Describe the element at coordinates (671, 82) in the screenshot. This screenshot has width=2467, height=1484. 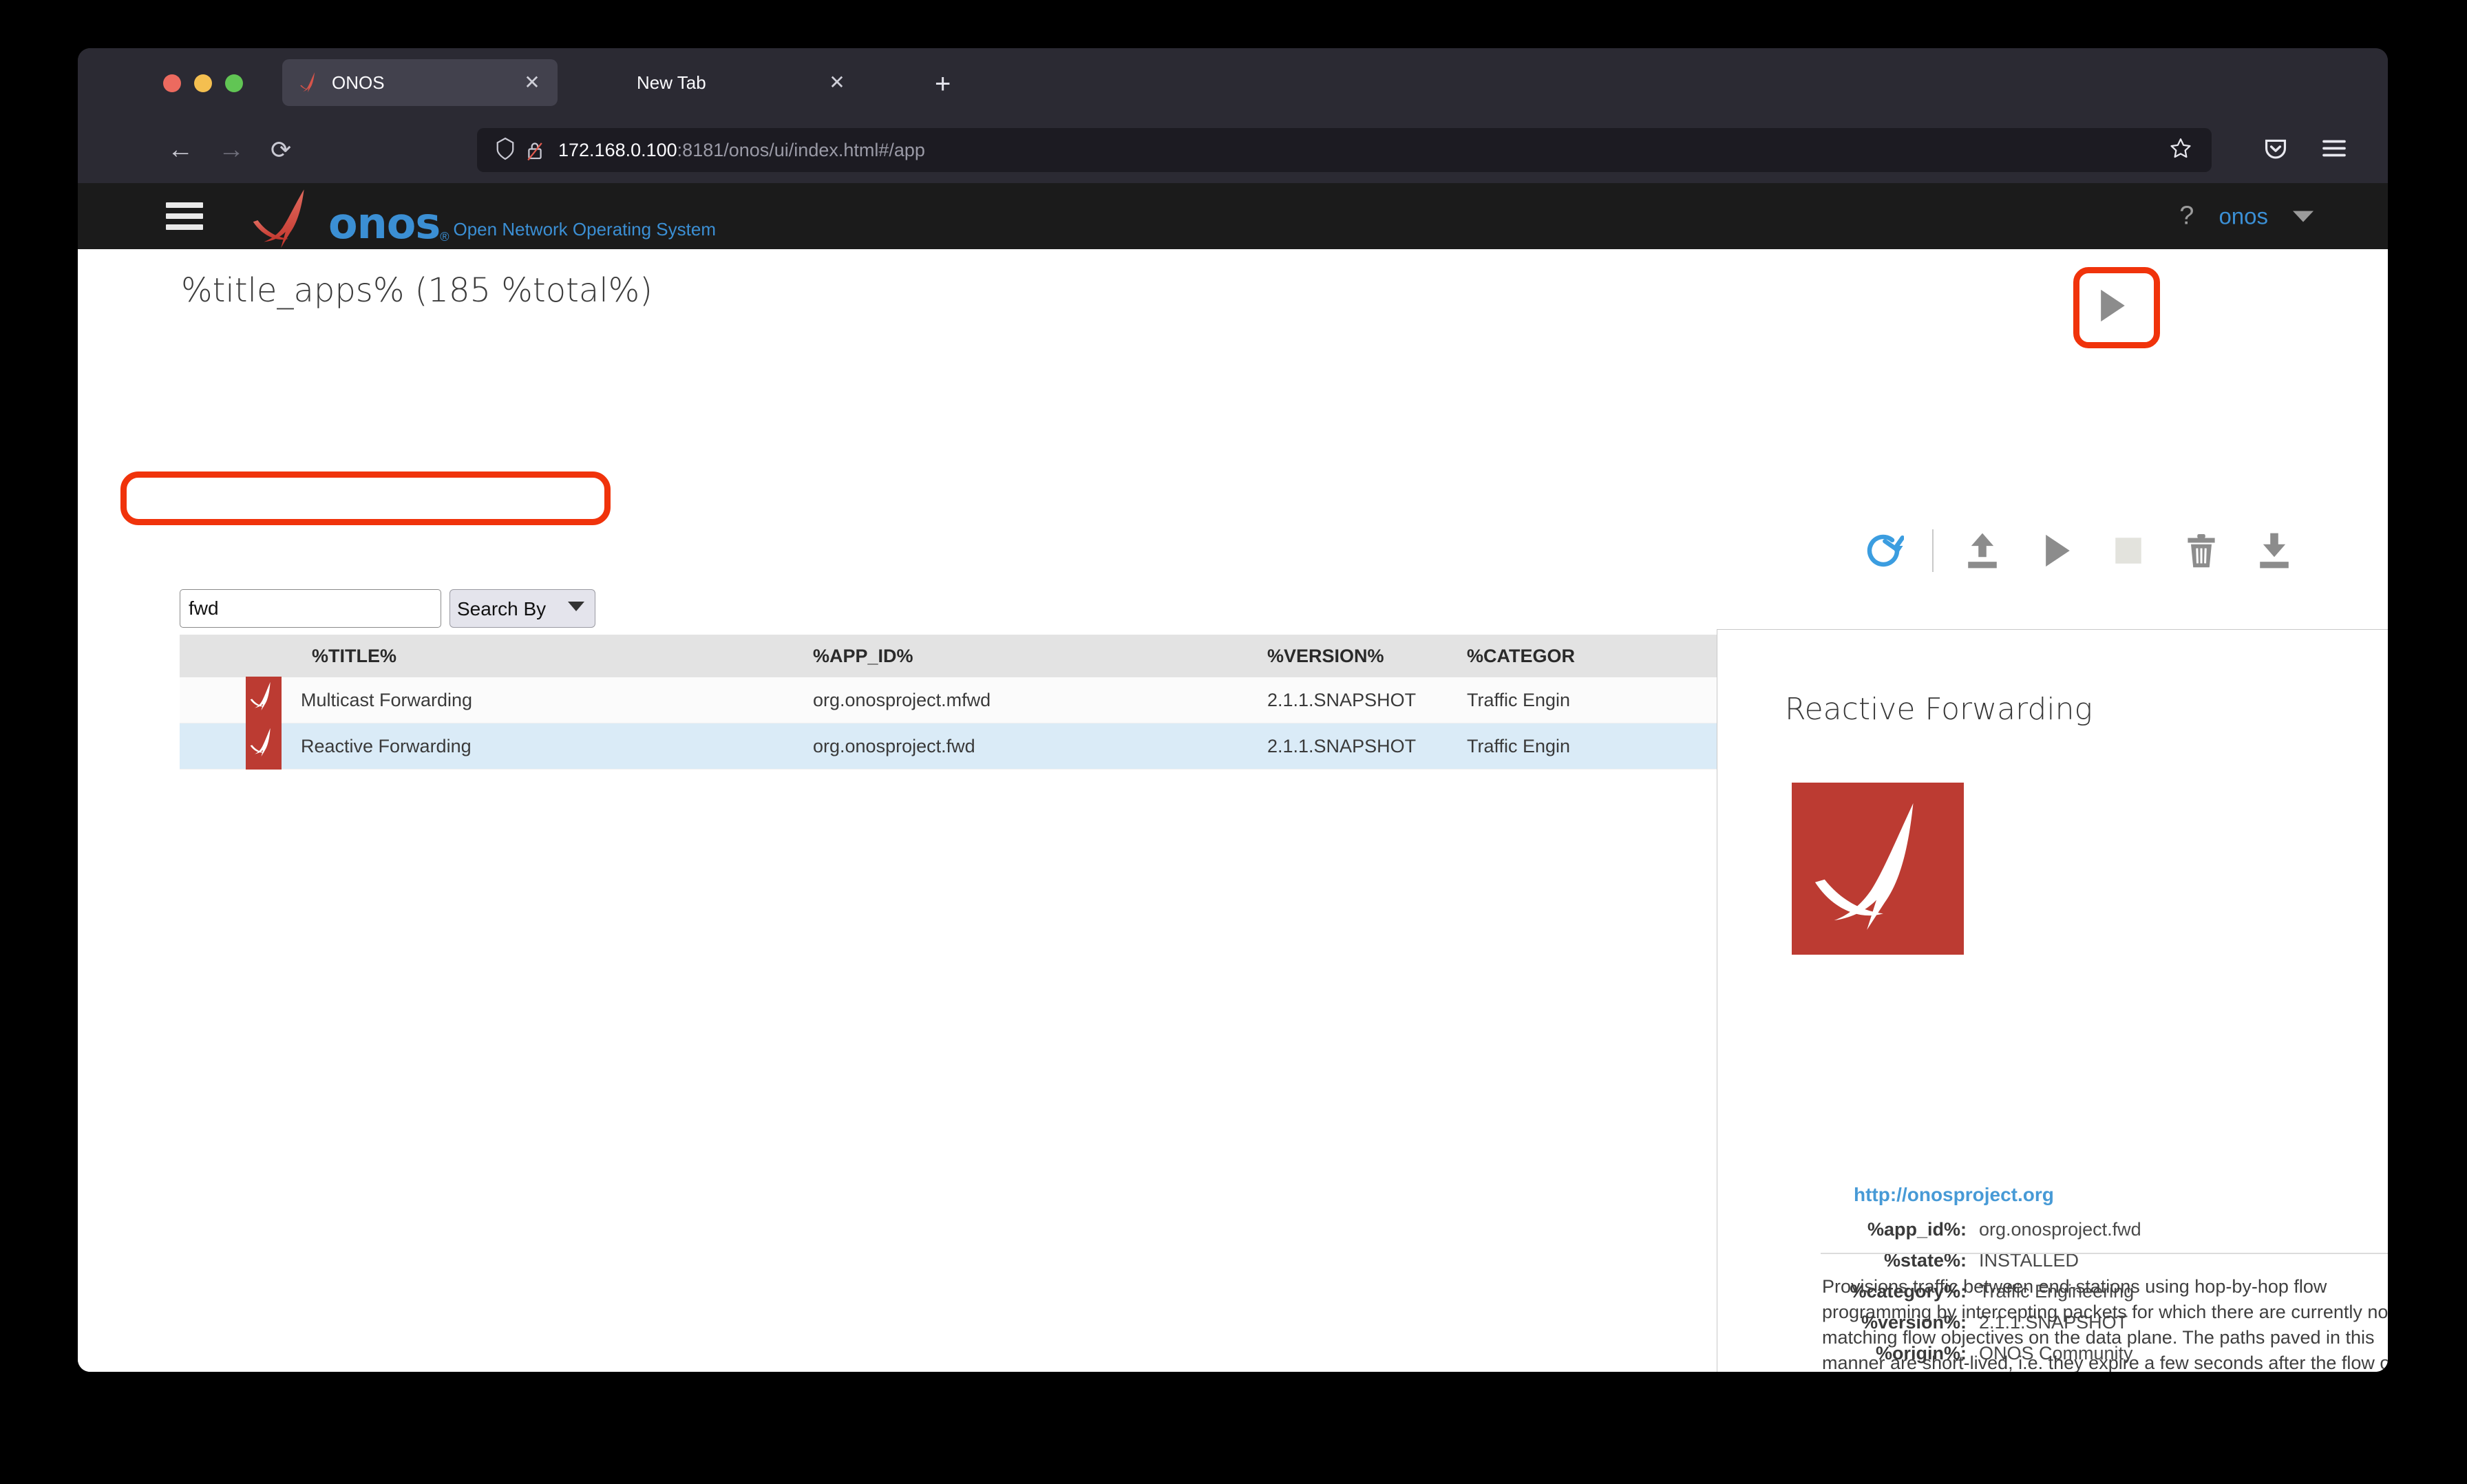
I see `tab-title: New Tab` at that location.